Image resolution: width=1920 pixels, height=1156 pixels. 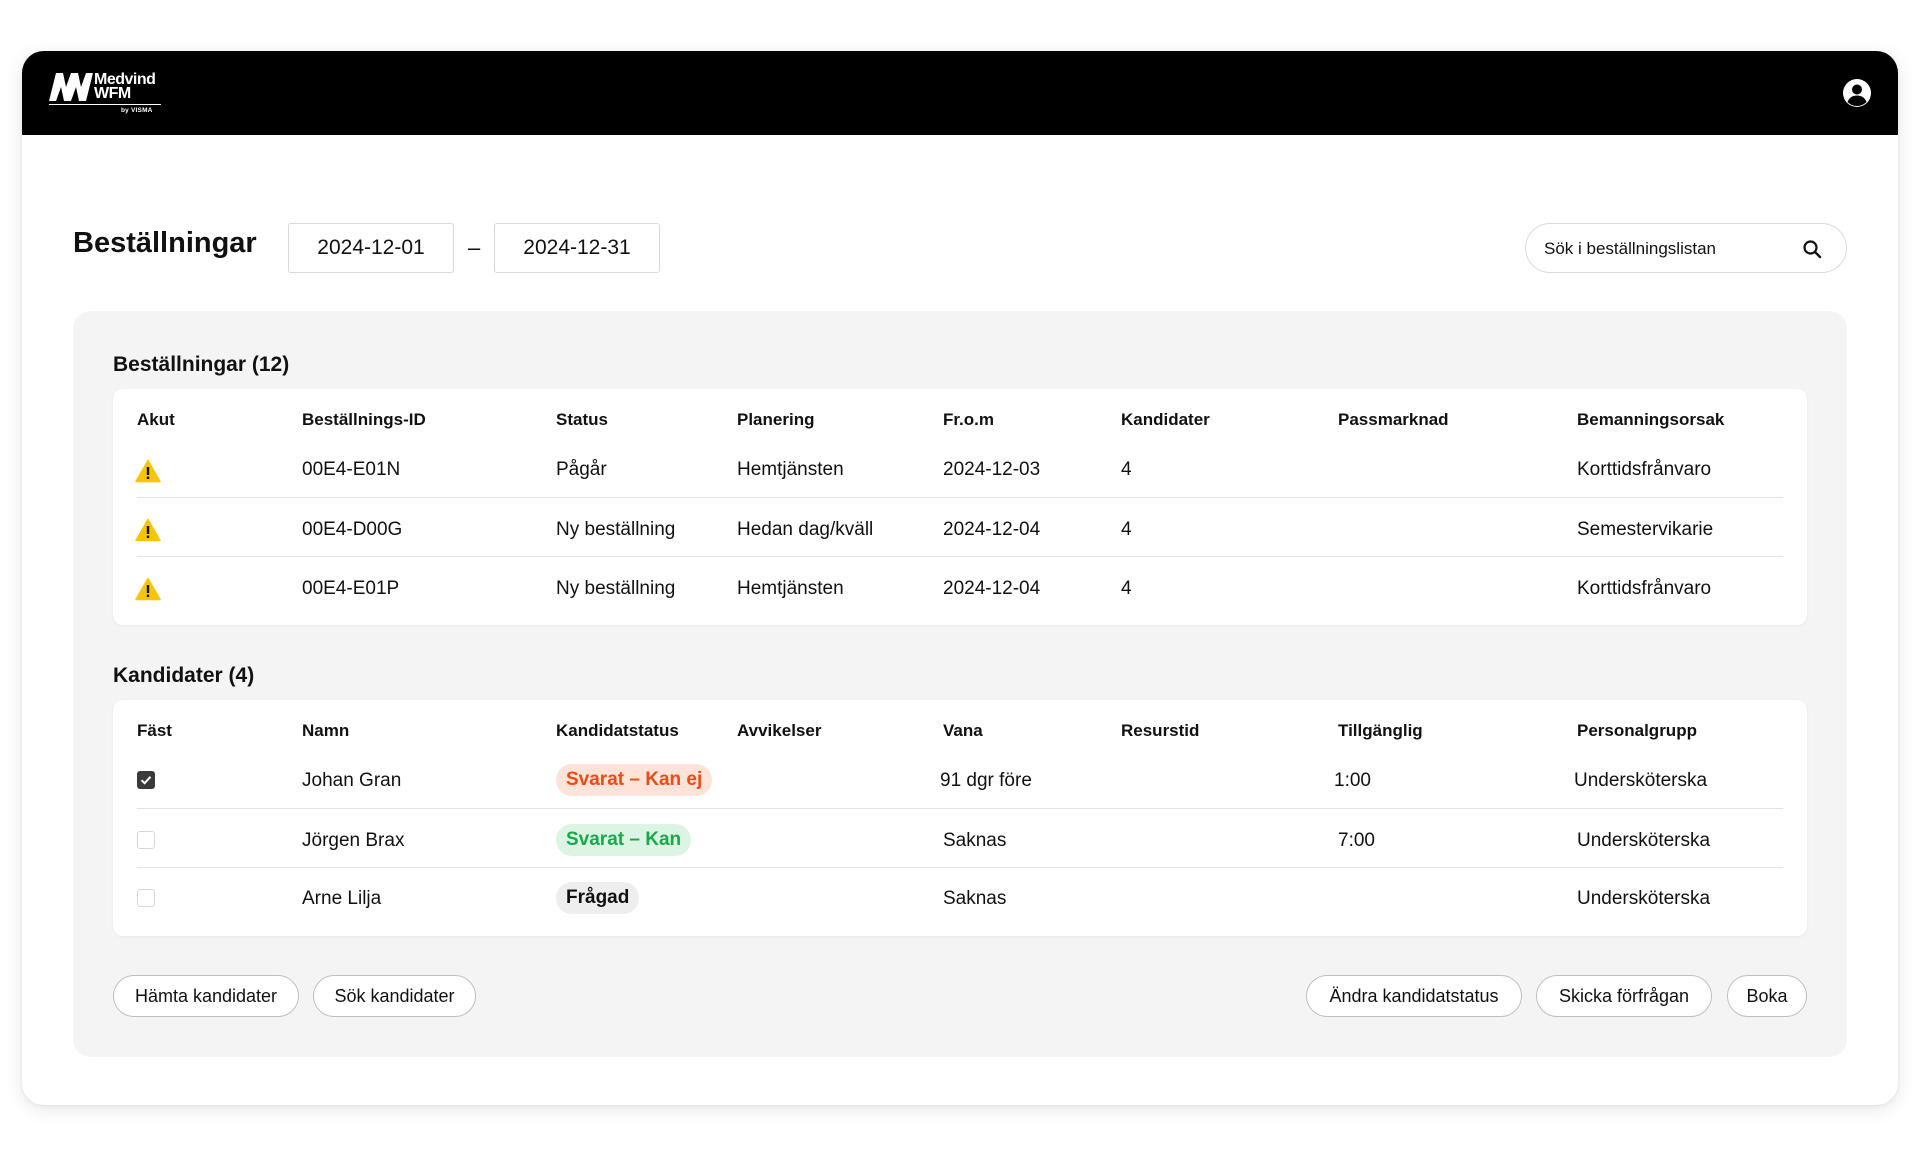 I want to click on checkmark-icon, so click(x=146, y=780).